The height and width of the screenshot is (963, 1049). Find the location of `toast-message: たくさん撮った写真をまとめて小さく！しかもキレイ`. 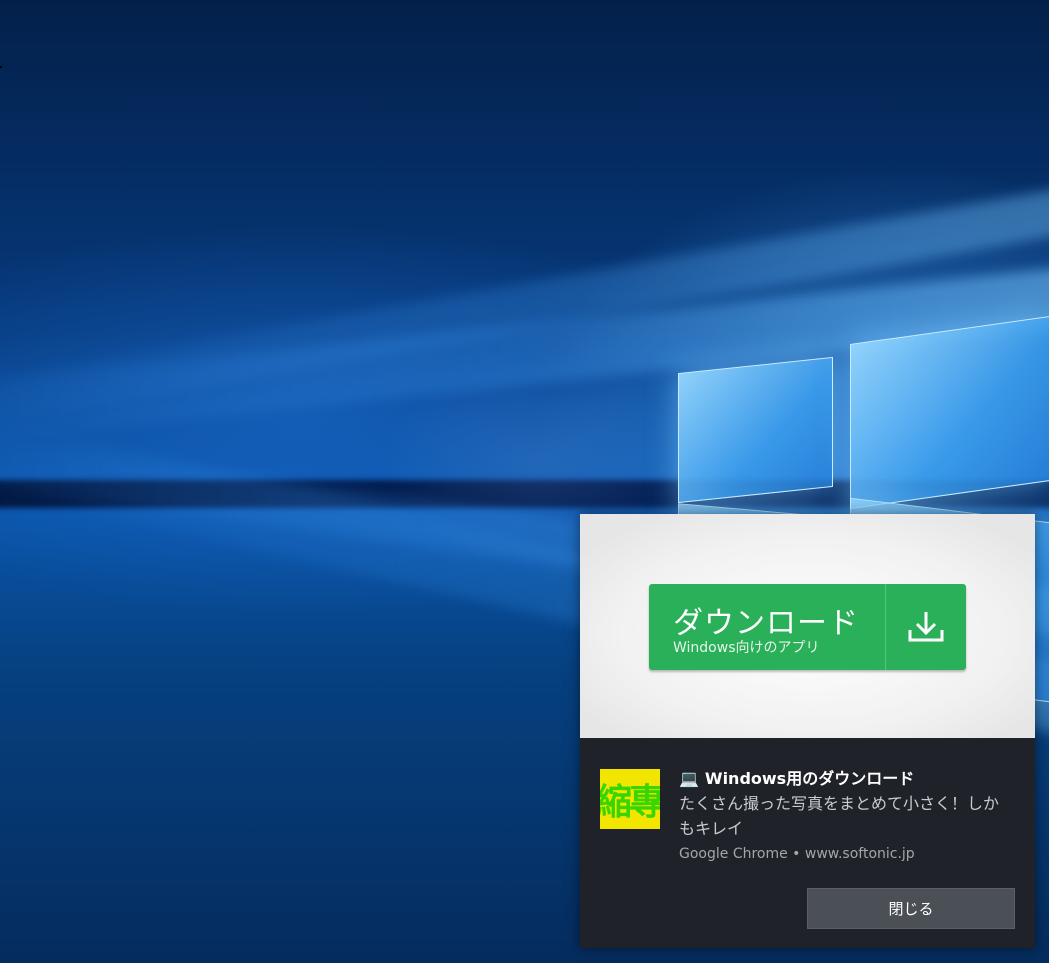

toast-message: たくさん撮った写真をまとめて小さく！しかもキレイ is located at coordinates (839, 816).